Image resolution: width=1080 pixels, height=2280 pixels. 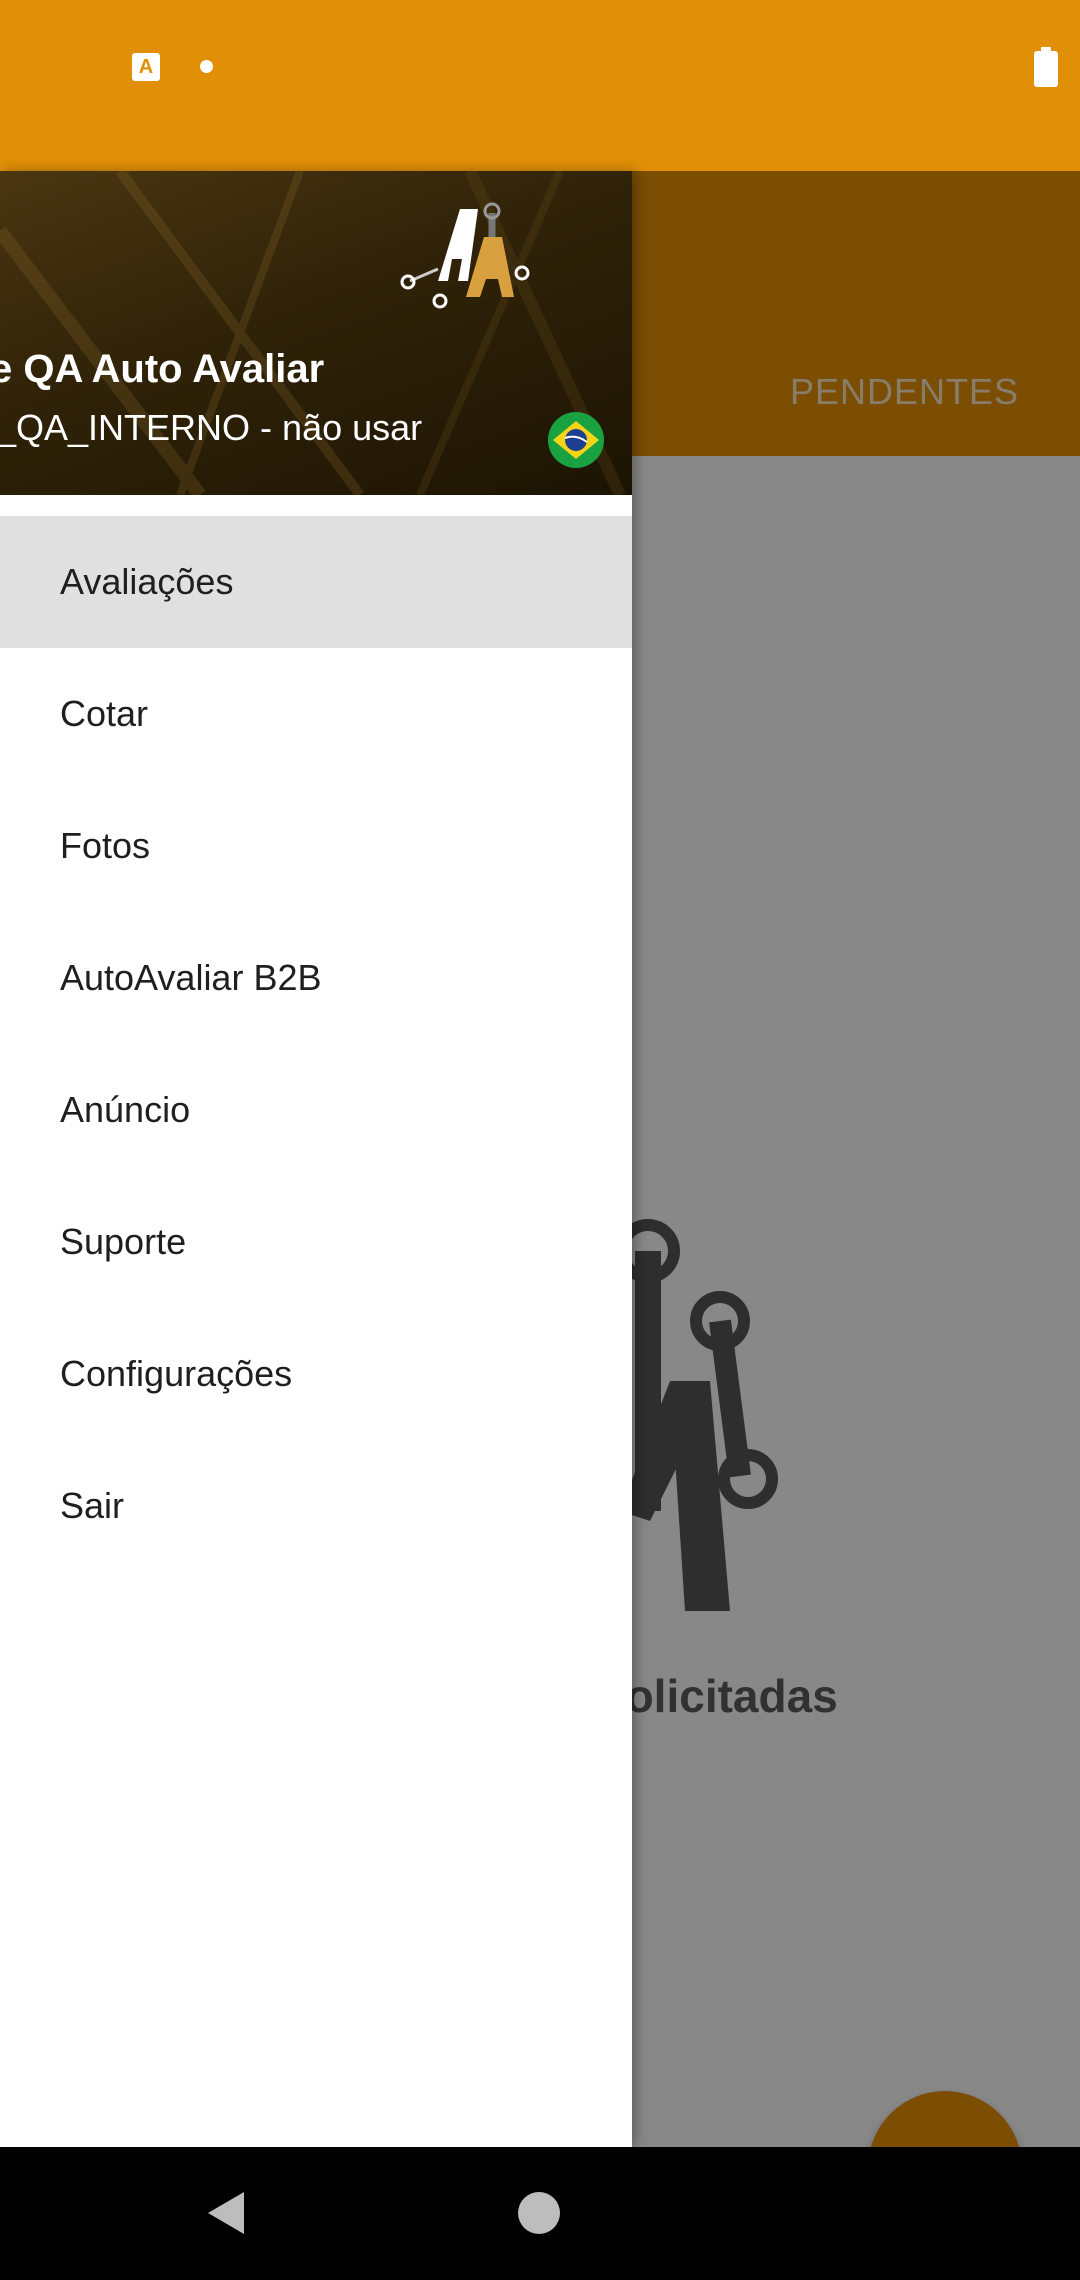 I want to click on menu-item-fotos: Fotos, so click(x=316, y=846).